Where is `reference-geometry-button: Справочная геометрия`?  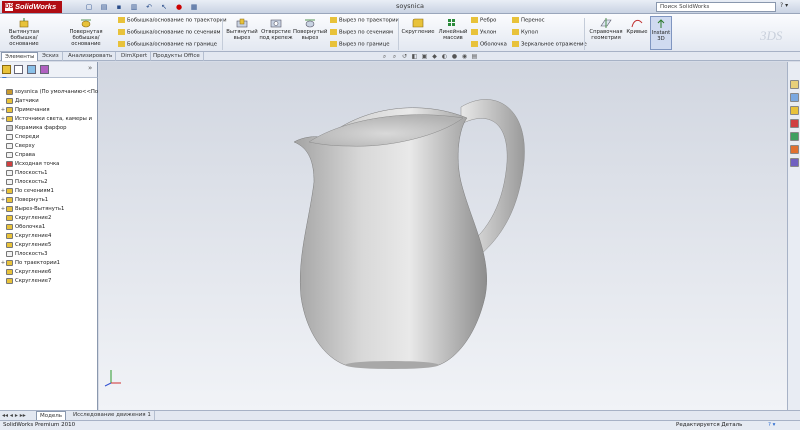
reference-geometry-button: Справочная геометрия is located at coordinates (606, 29).